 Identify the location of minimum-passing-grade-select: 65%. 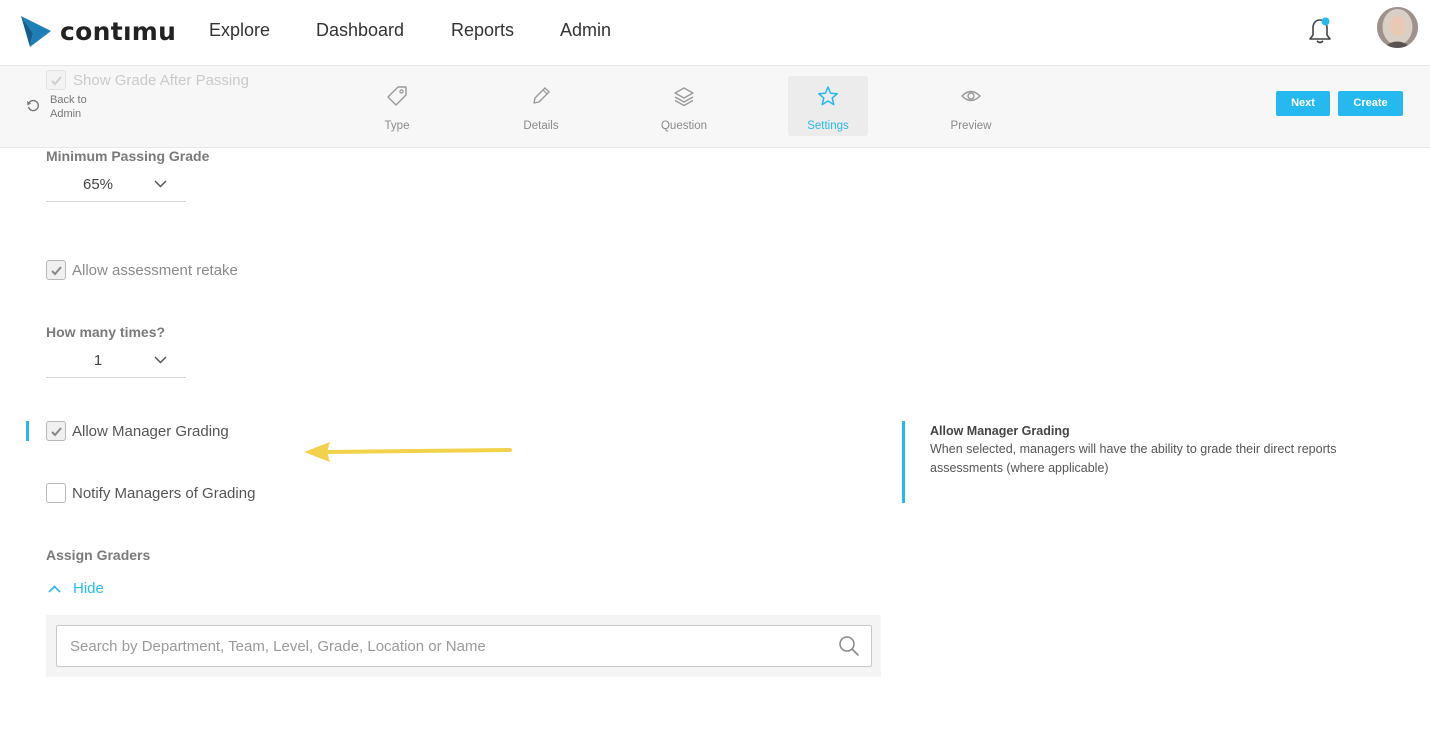
(116, 187).